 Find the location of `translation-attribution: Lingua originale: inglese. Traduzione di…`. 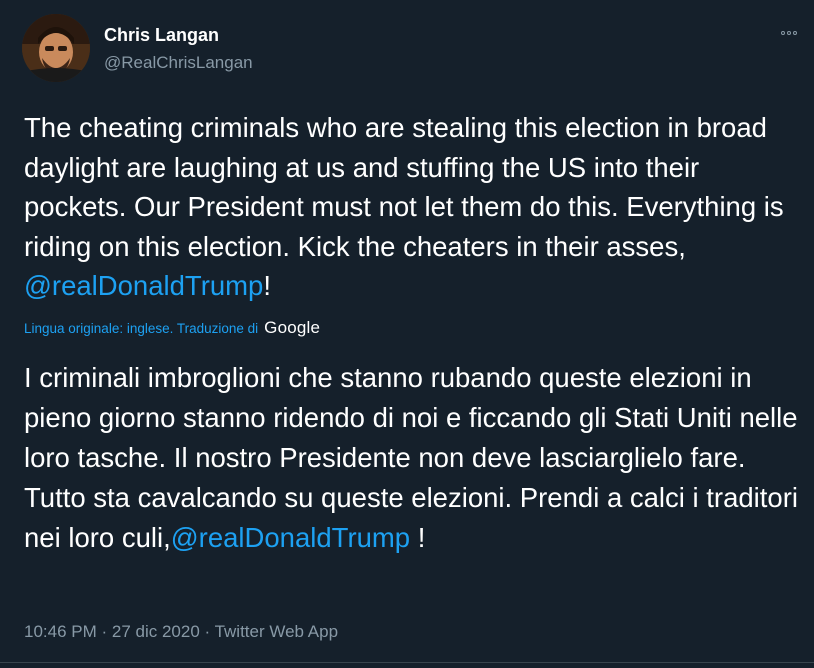

translation-attribution: Lingua originale: inglese. Traduzione di… is located at coordinates (172, 328).